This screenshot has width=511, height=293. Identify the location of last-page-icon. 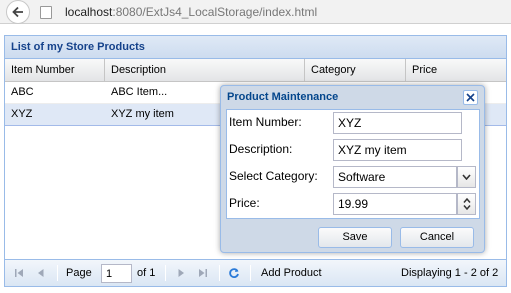
(203, 273).